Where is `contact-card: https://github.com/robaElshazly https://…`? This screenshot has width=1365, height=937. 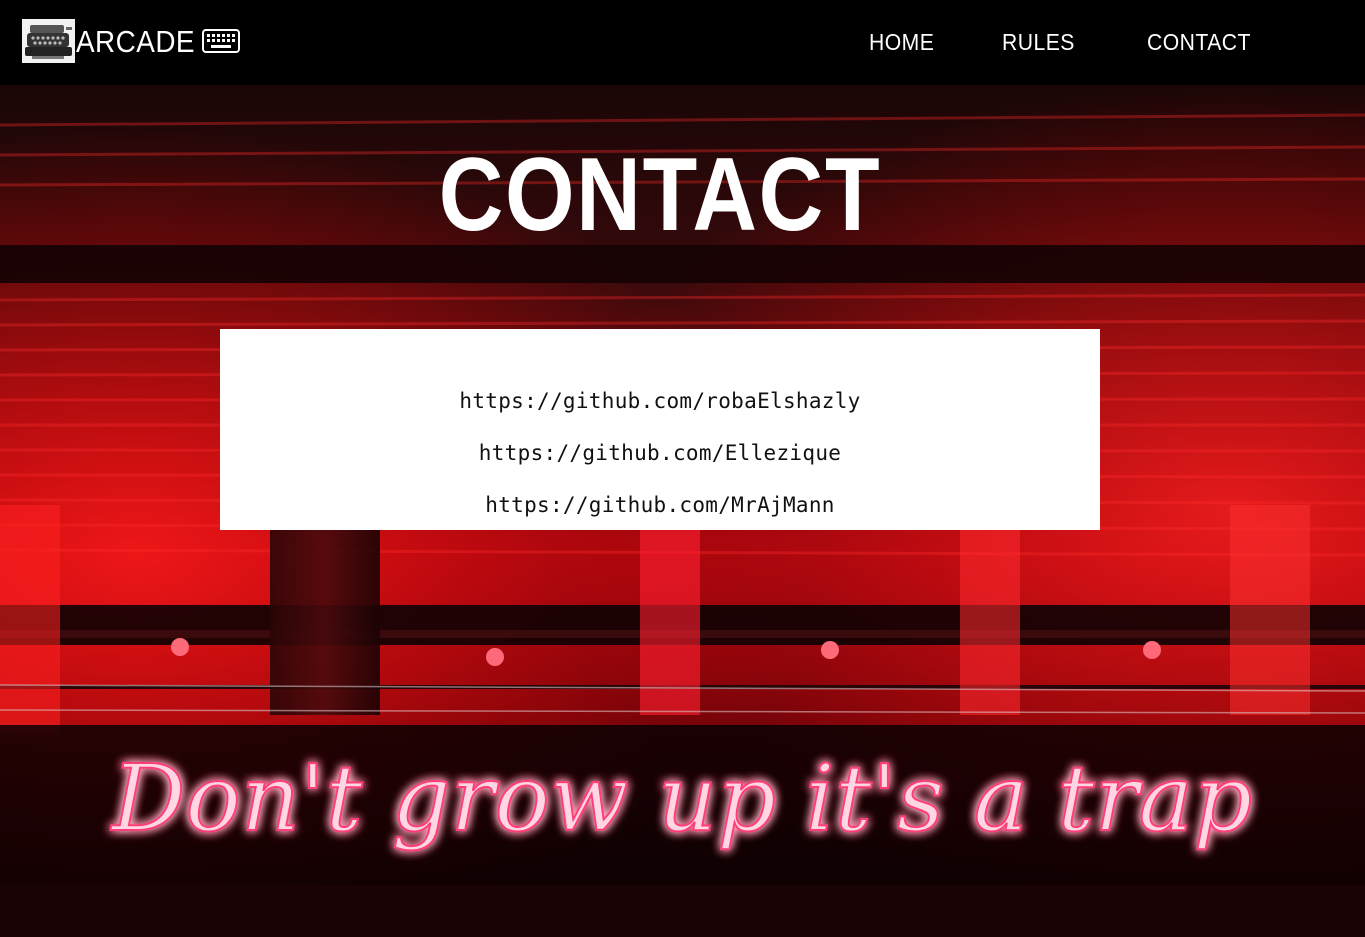
contact-card: https://github.com/robaElshazly https://… is located at coordinates (660, 429).